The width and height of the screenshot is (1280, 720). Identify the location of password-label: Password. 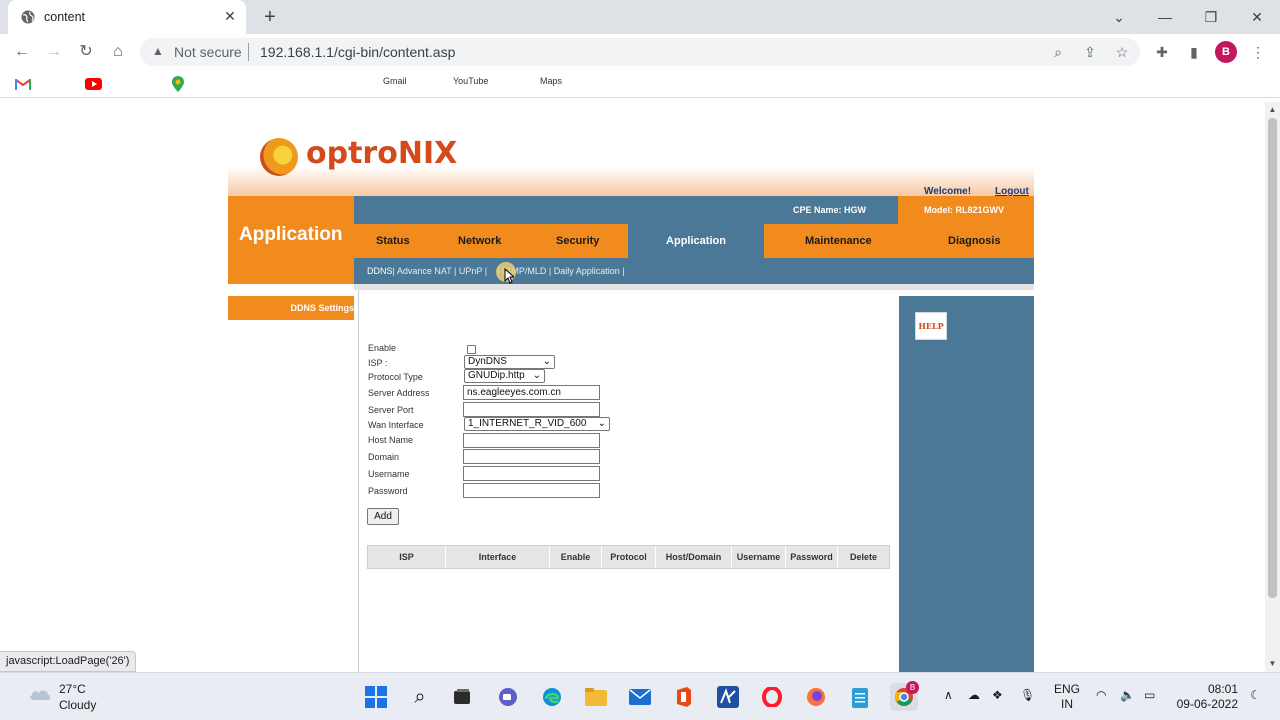
(388, 491).